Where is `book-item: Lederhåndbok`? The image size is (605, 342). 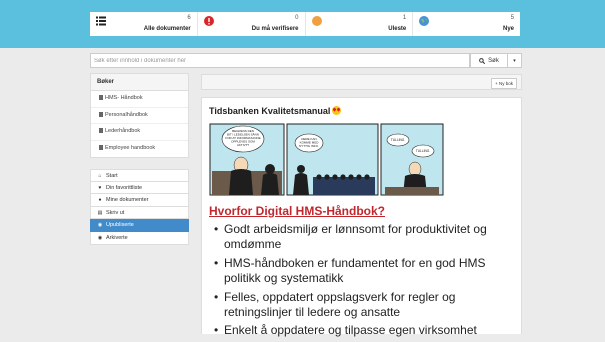 book-item: Lederhåndbok is located at coordinates (139, 132).